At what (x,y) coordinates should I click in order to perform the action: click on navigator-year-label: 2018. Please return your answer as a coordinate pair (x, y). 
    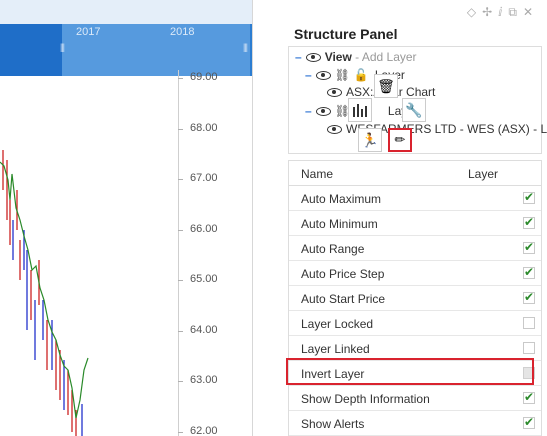
    Looking at the image, I should click on (182, 32).